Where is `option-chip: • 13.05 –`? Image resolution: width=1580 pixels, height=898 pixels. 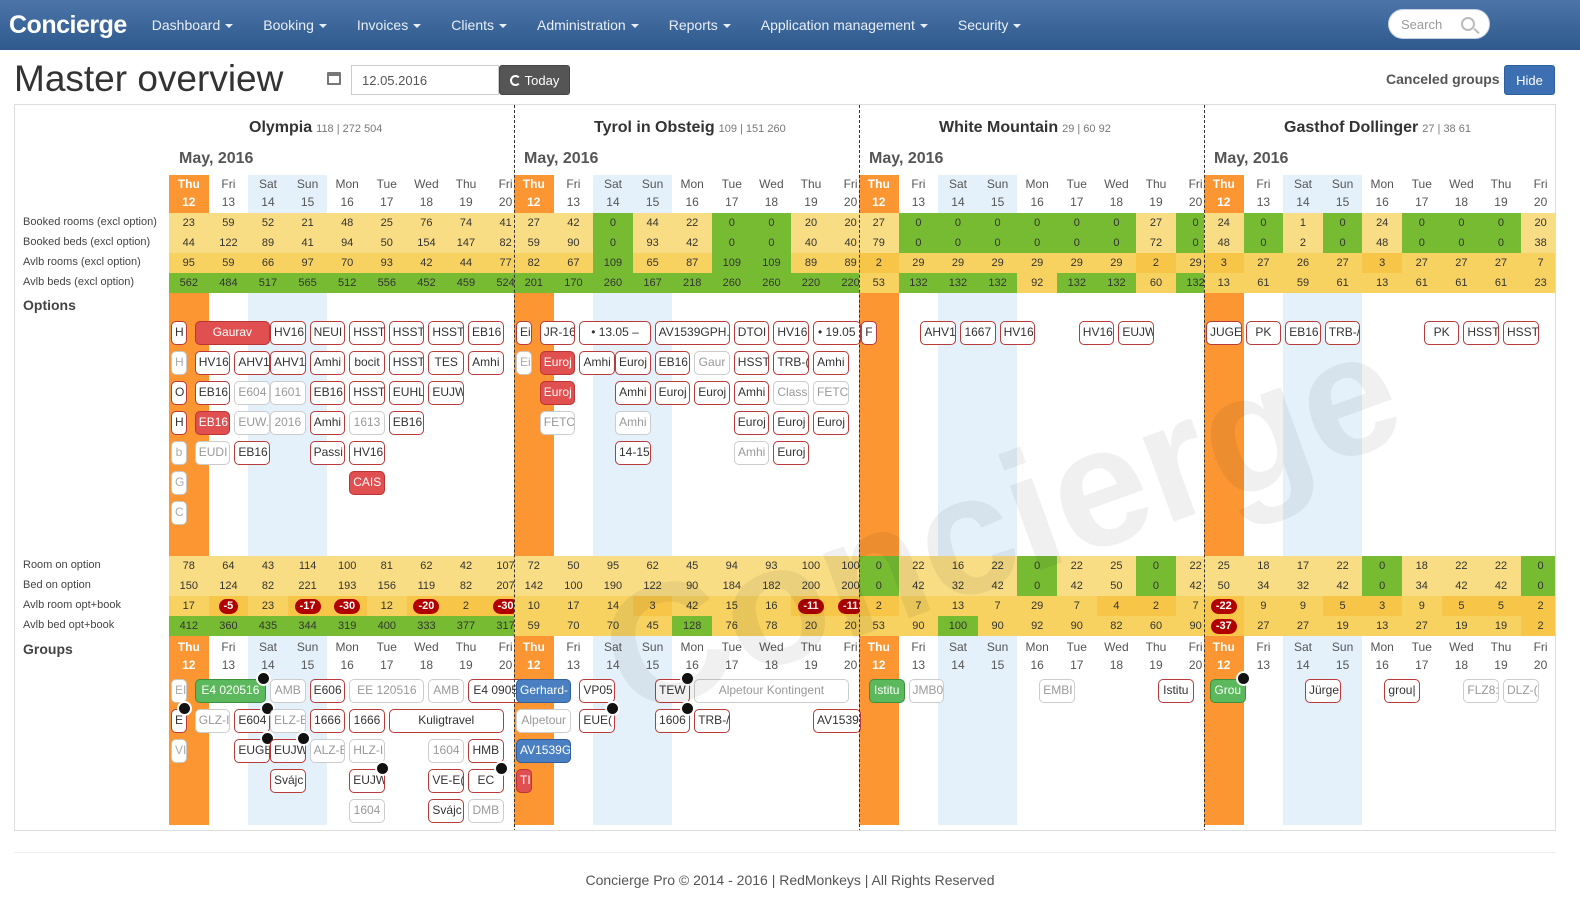
option-chip: • 13.05 – is located at coordinates (615, 333).